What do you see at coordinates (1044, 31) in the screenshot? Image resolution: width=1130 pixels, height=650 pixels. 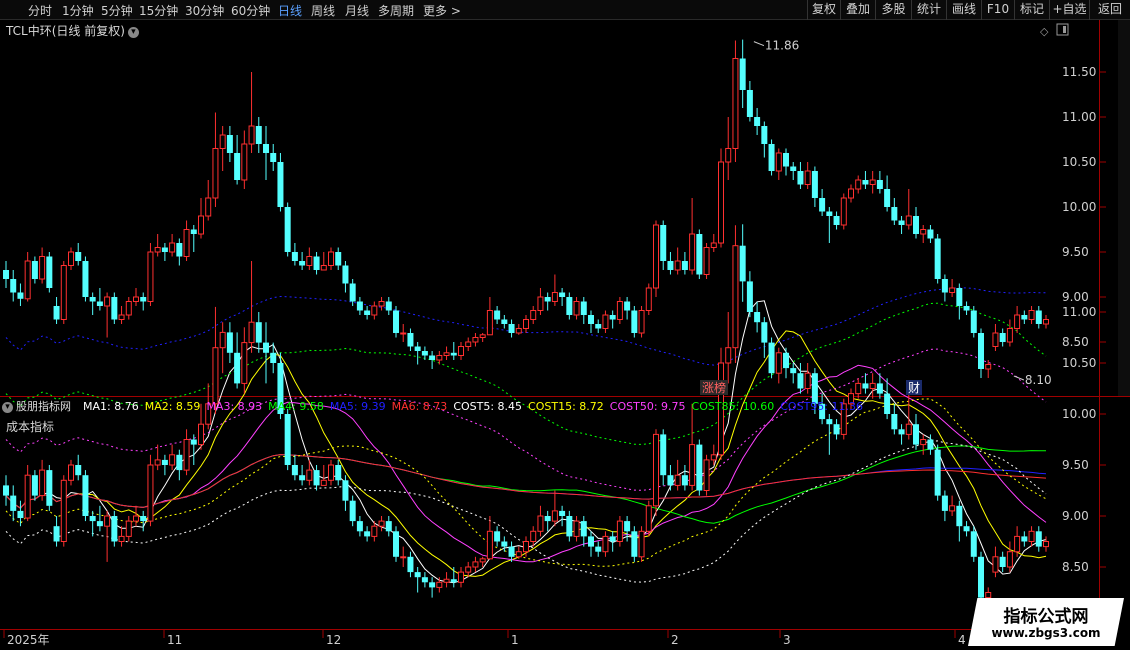 I see `diamond-icon: ◇` at bounding box center [1044, 31].